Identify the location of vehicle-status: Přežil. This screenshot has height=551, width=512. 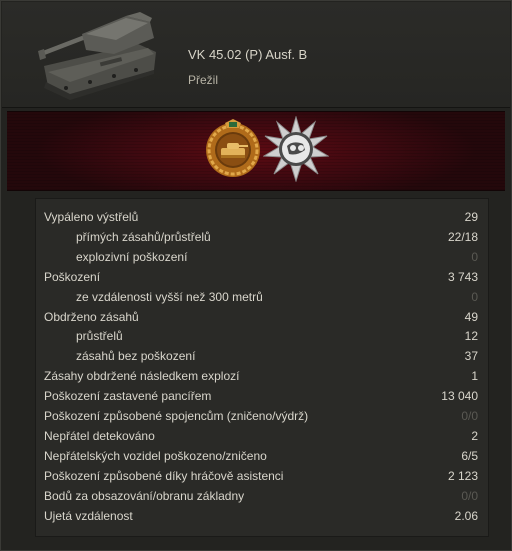
(203, 80).